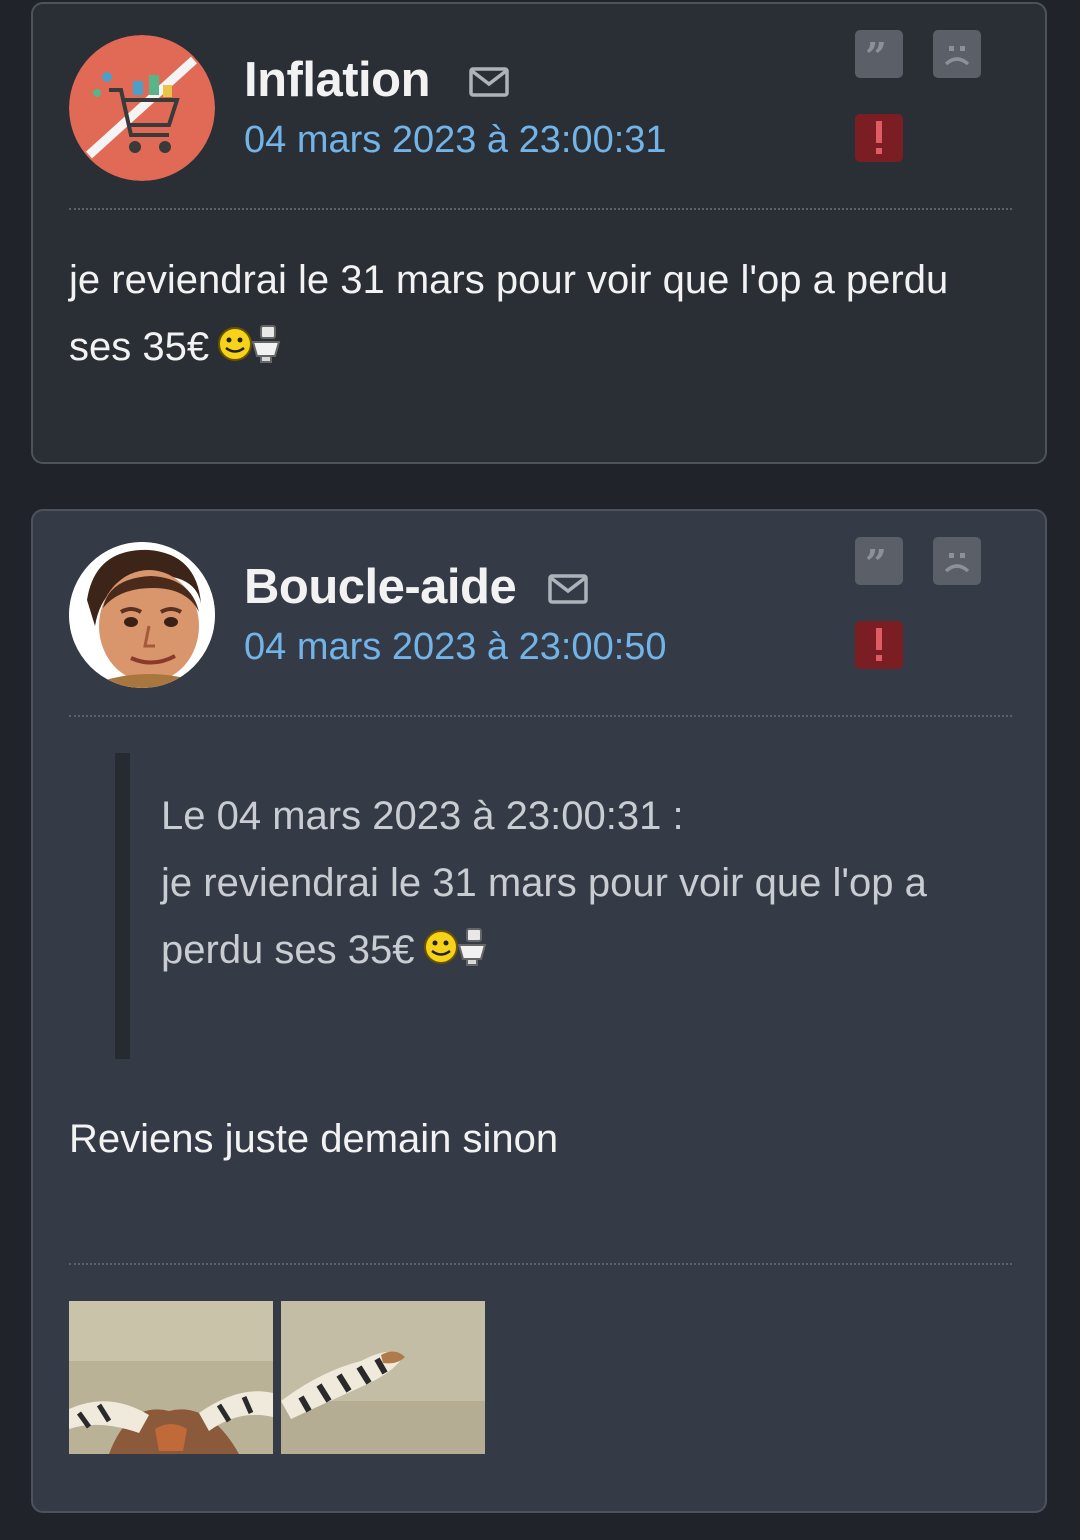 The height and width of the screenshot is (1540, 1080). I want to click on author-name: Boucle-aide, so click(380, 587).